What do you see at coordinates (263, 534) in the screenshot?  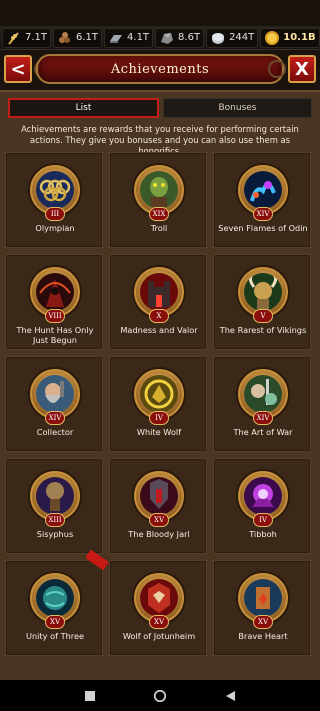 I see `achievement-name: Tibboh` at bounding box center [263, 534].